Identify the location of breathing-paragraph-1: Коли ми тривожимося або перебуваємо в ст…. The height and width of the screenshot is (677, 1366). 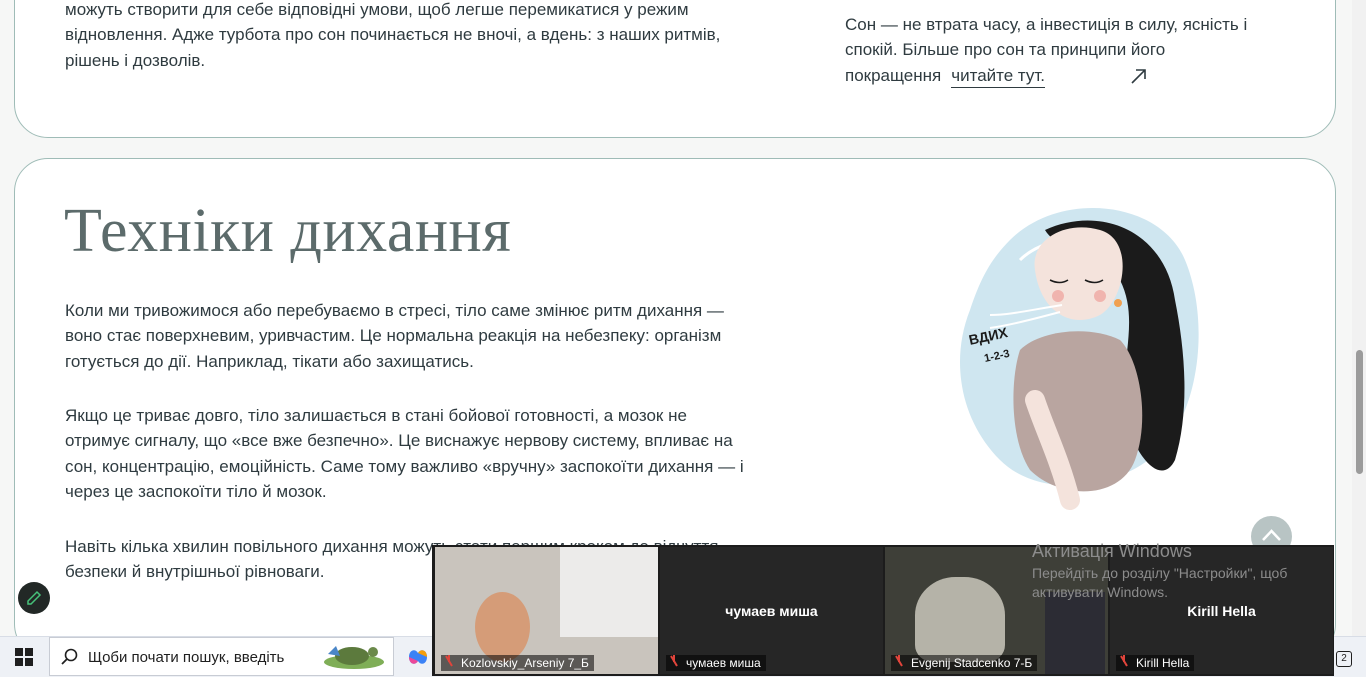
(394, 336).